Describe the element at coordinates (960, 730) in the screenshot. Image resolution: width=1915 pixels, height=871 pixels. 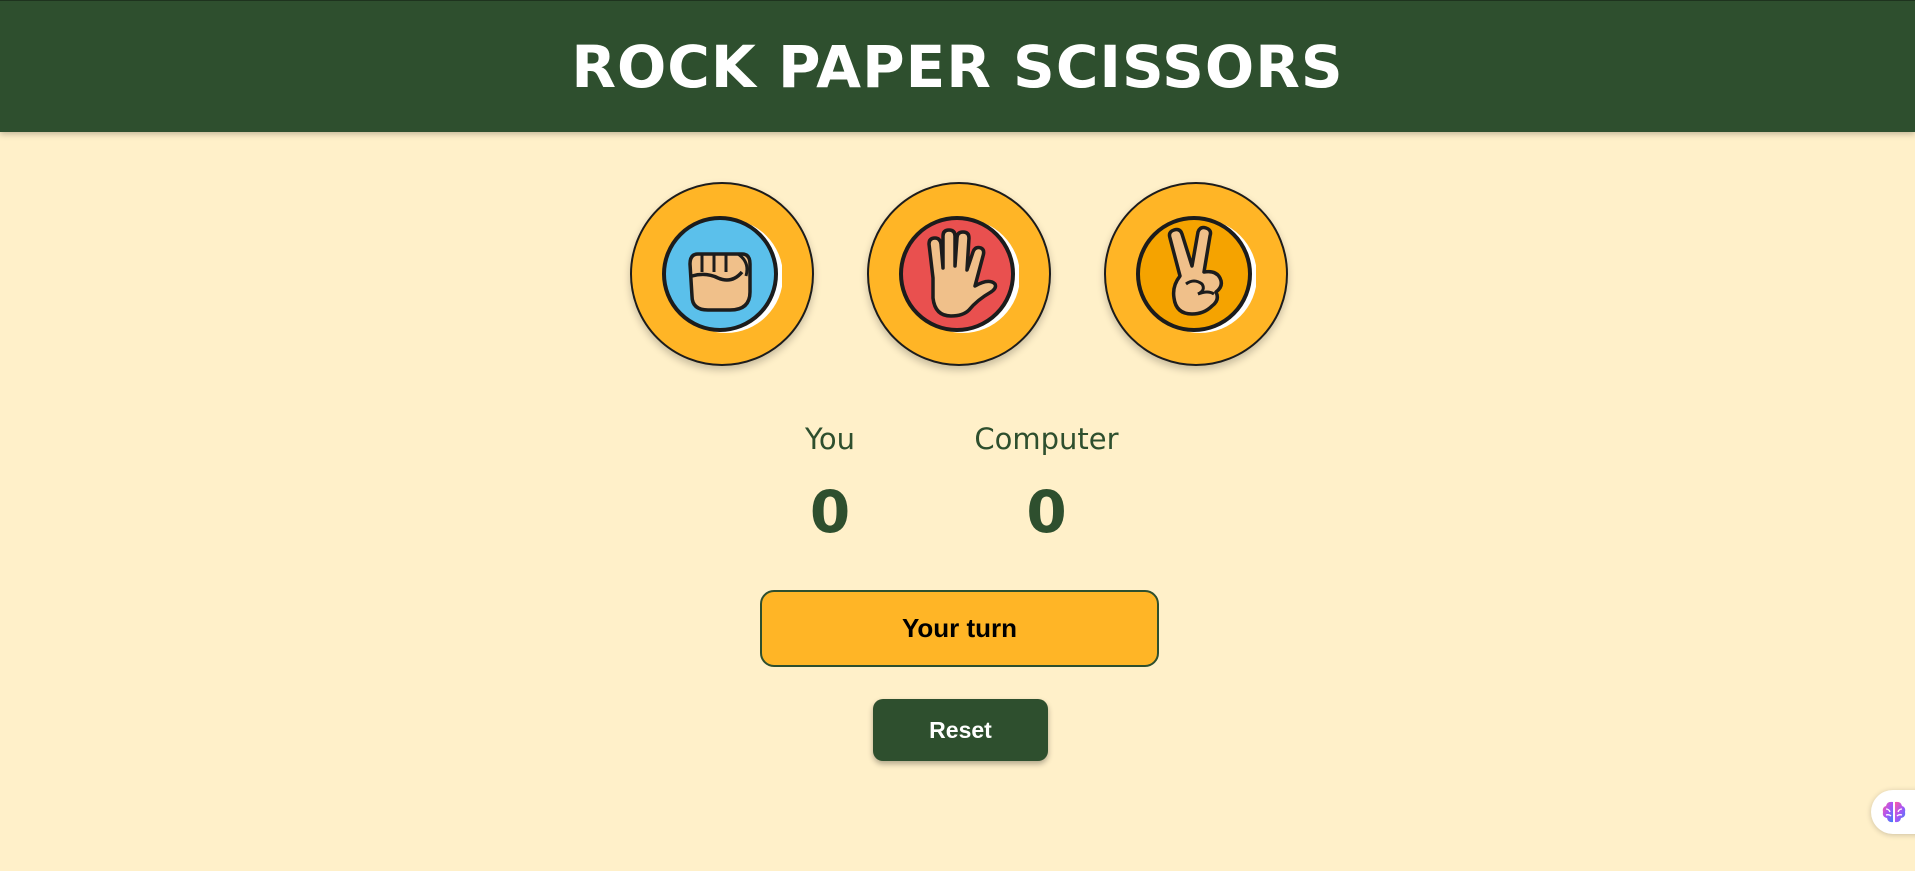
I see `reset-button: Reset` at that location.